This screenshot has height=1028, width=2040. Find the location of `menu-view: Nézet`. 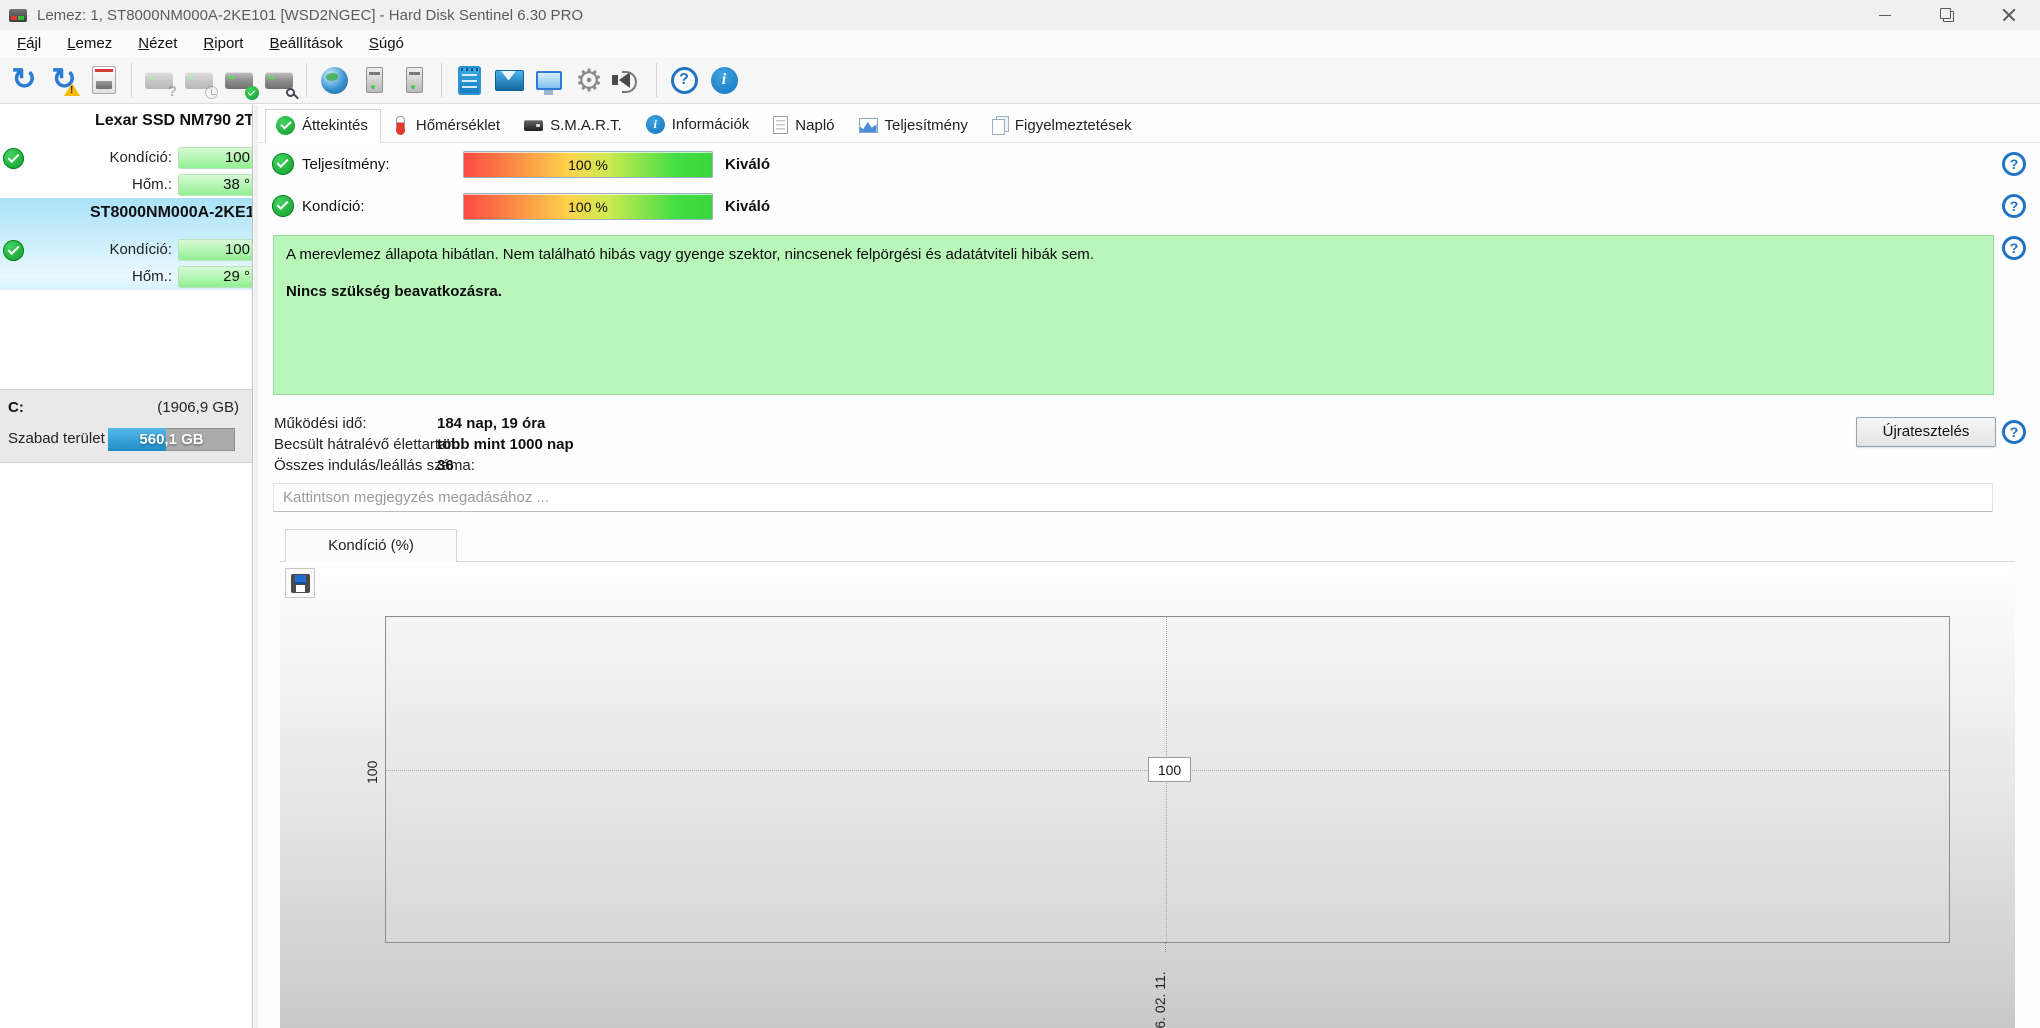

menu-view: Nézet is located at coordinates (157, 43).